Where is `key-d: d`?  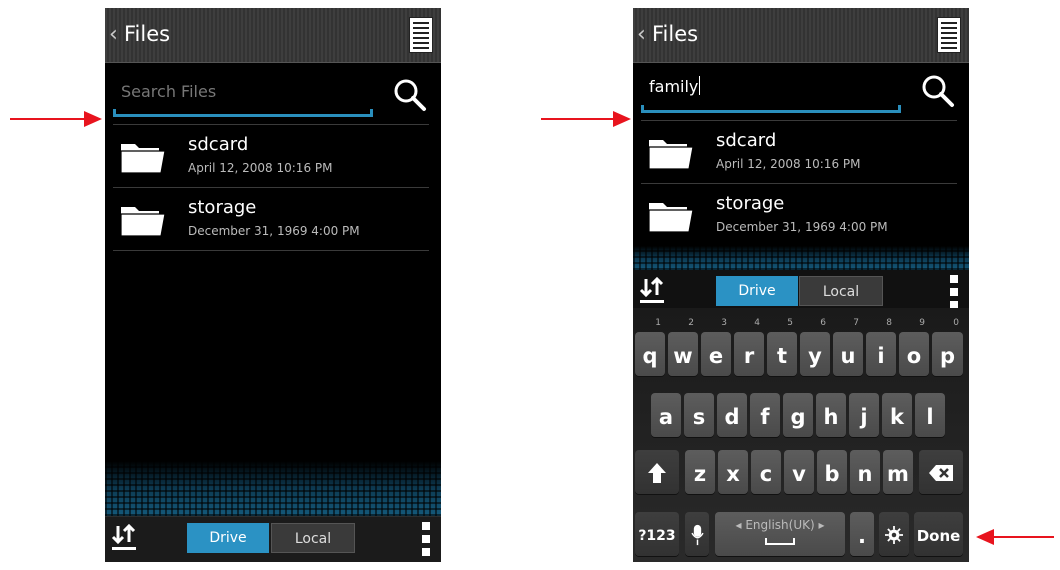 key-d: d is located at coordinates (732, 415).